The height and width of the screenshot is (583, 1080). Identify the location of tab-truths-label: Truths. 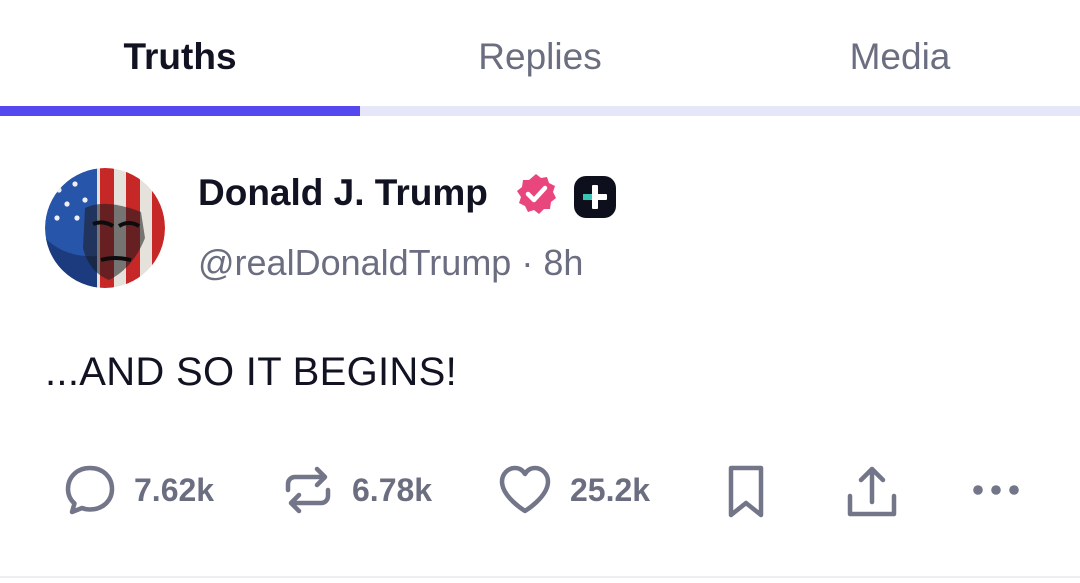
(180, 56).